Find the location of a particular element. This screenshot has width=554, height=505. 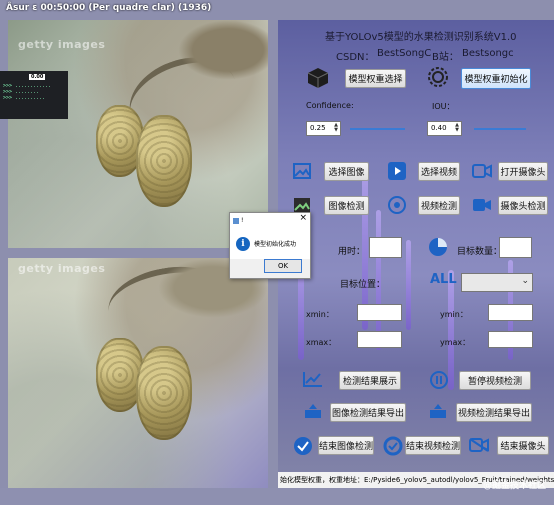

target-position-label: 目标位置： is located at coordinates (363, 285).